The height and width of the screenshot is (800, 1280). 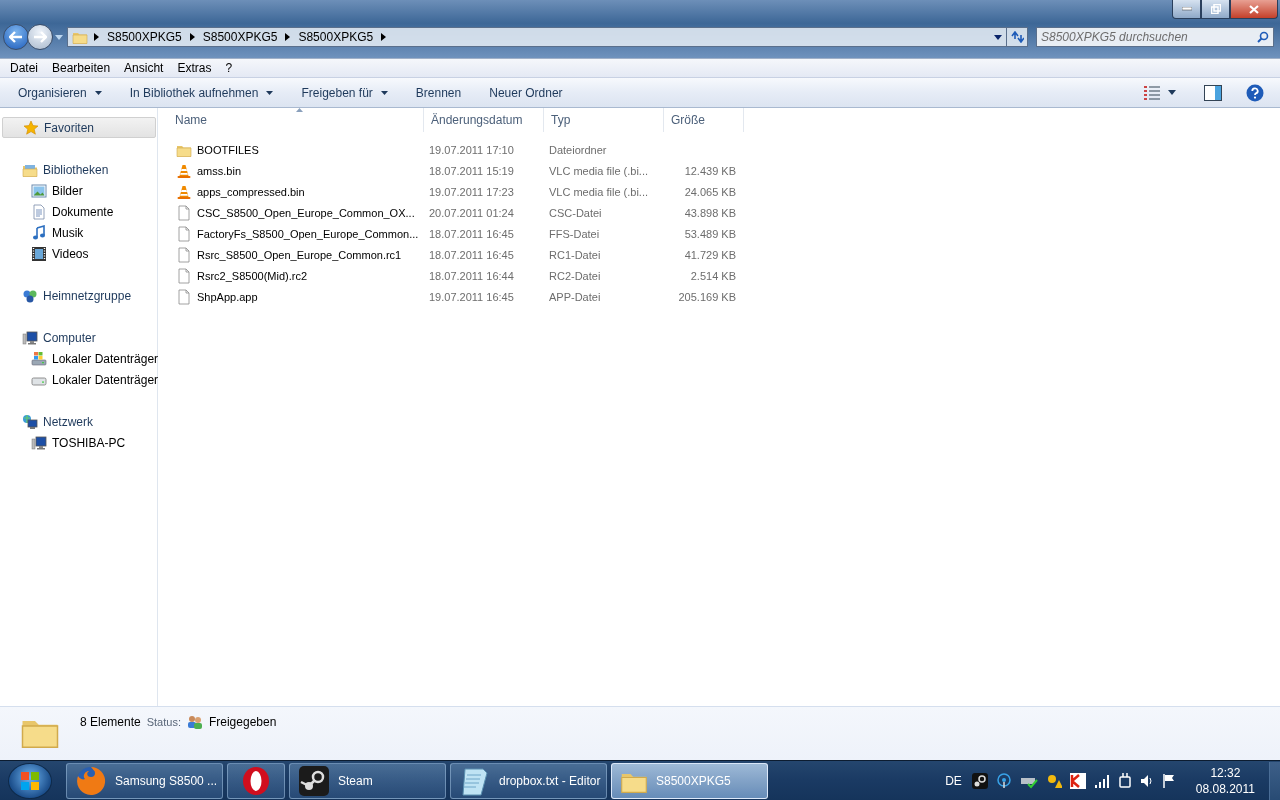 What do you see at coordinates (296, 191) in the screenshot?
I see `file-row-name: apps_compressed.bin` at bounding box center [296, 191].